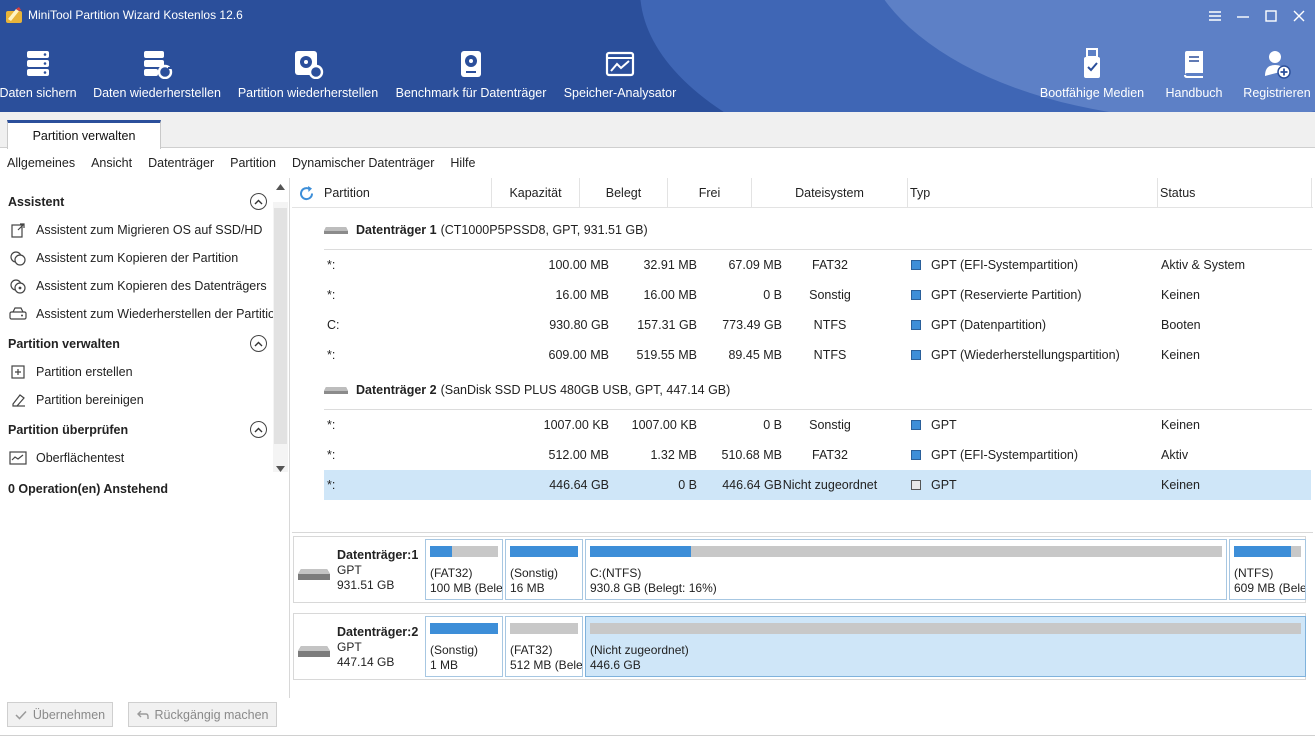 The width and height of the screenshot is (1315, 749). I want to click on data-recovery-label: Daten wiederherstellen, so click(157, 93).